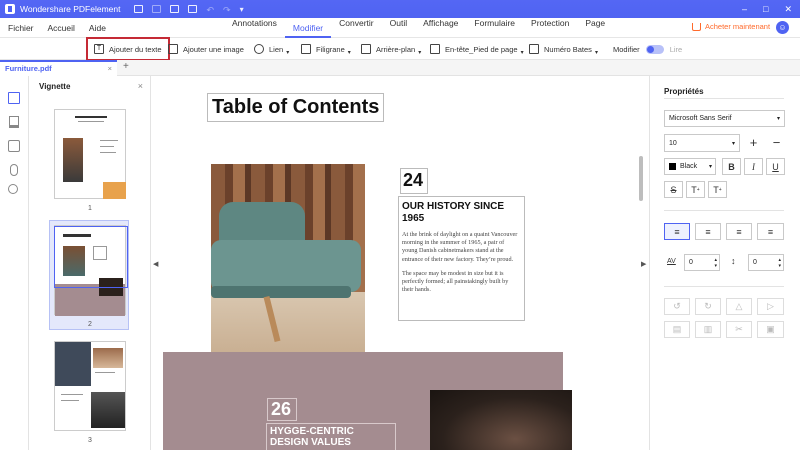  Describe the element at coordinates (677, 231) in the screenshot. I see `align-left-button: ≡` at that location.